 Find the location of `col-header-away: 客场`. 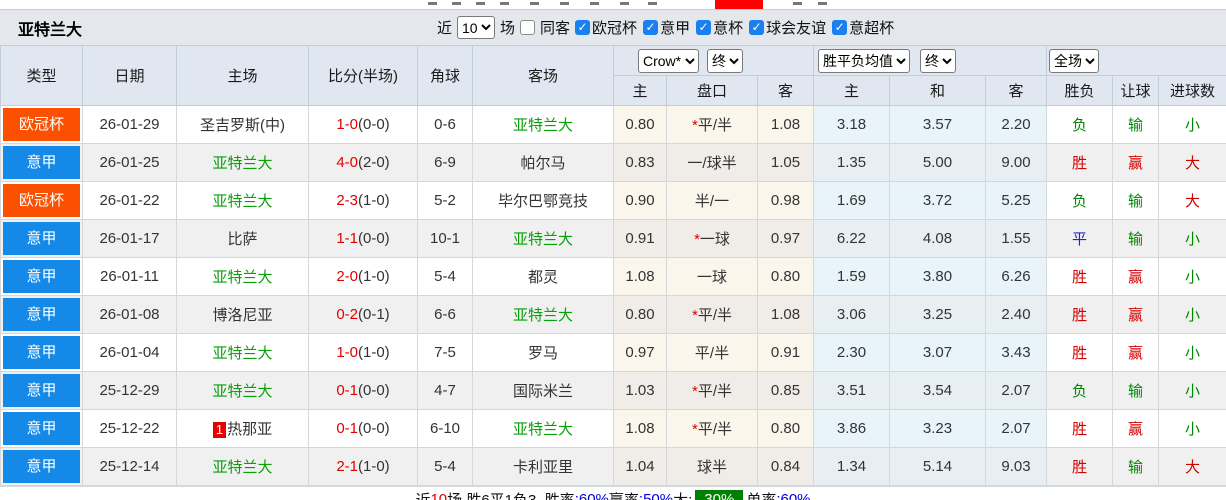

col-header-away: 客场 is located at coordinates (543, 75).